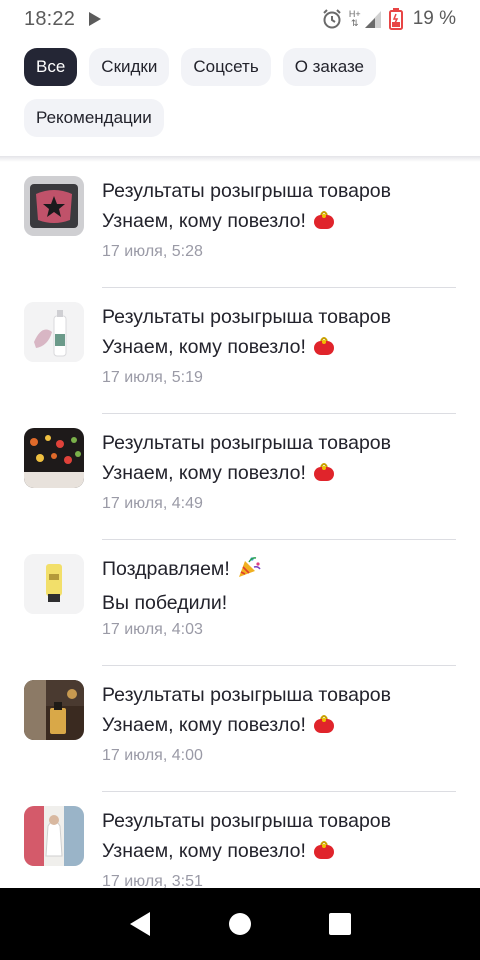  I want to click on status-time: 18:22, so click(50, 18).